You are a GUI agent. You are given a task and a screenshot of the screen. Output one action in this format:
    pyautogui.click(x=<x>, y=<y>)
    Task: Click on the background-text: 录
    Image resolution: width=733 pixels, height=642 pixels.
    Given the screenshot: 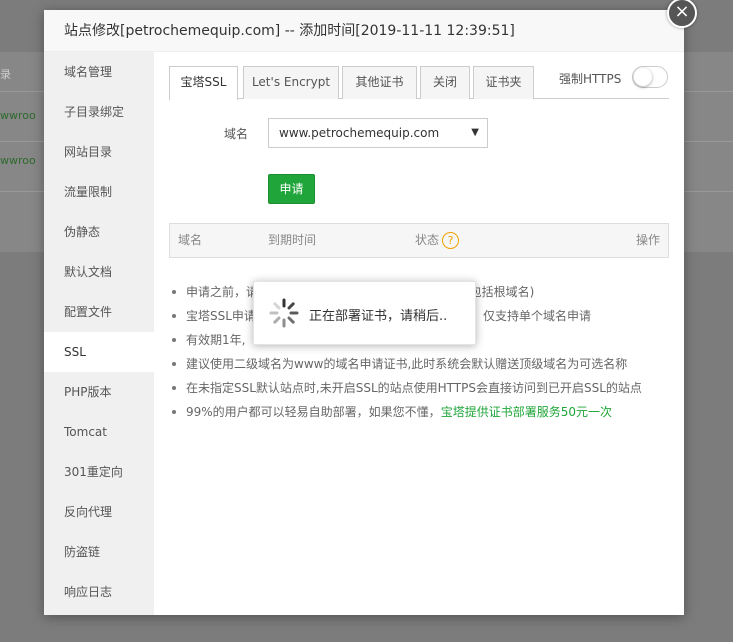 What is the action you would take?
    pyautogui.click(x=5, y=74)
    